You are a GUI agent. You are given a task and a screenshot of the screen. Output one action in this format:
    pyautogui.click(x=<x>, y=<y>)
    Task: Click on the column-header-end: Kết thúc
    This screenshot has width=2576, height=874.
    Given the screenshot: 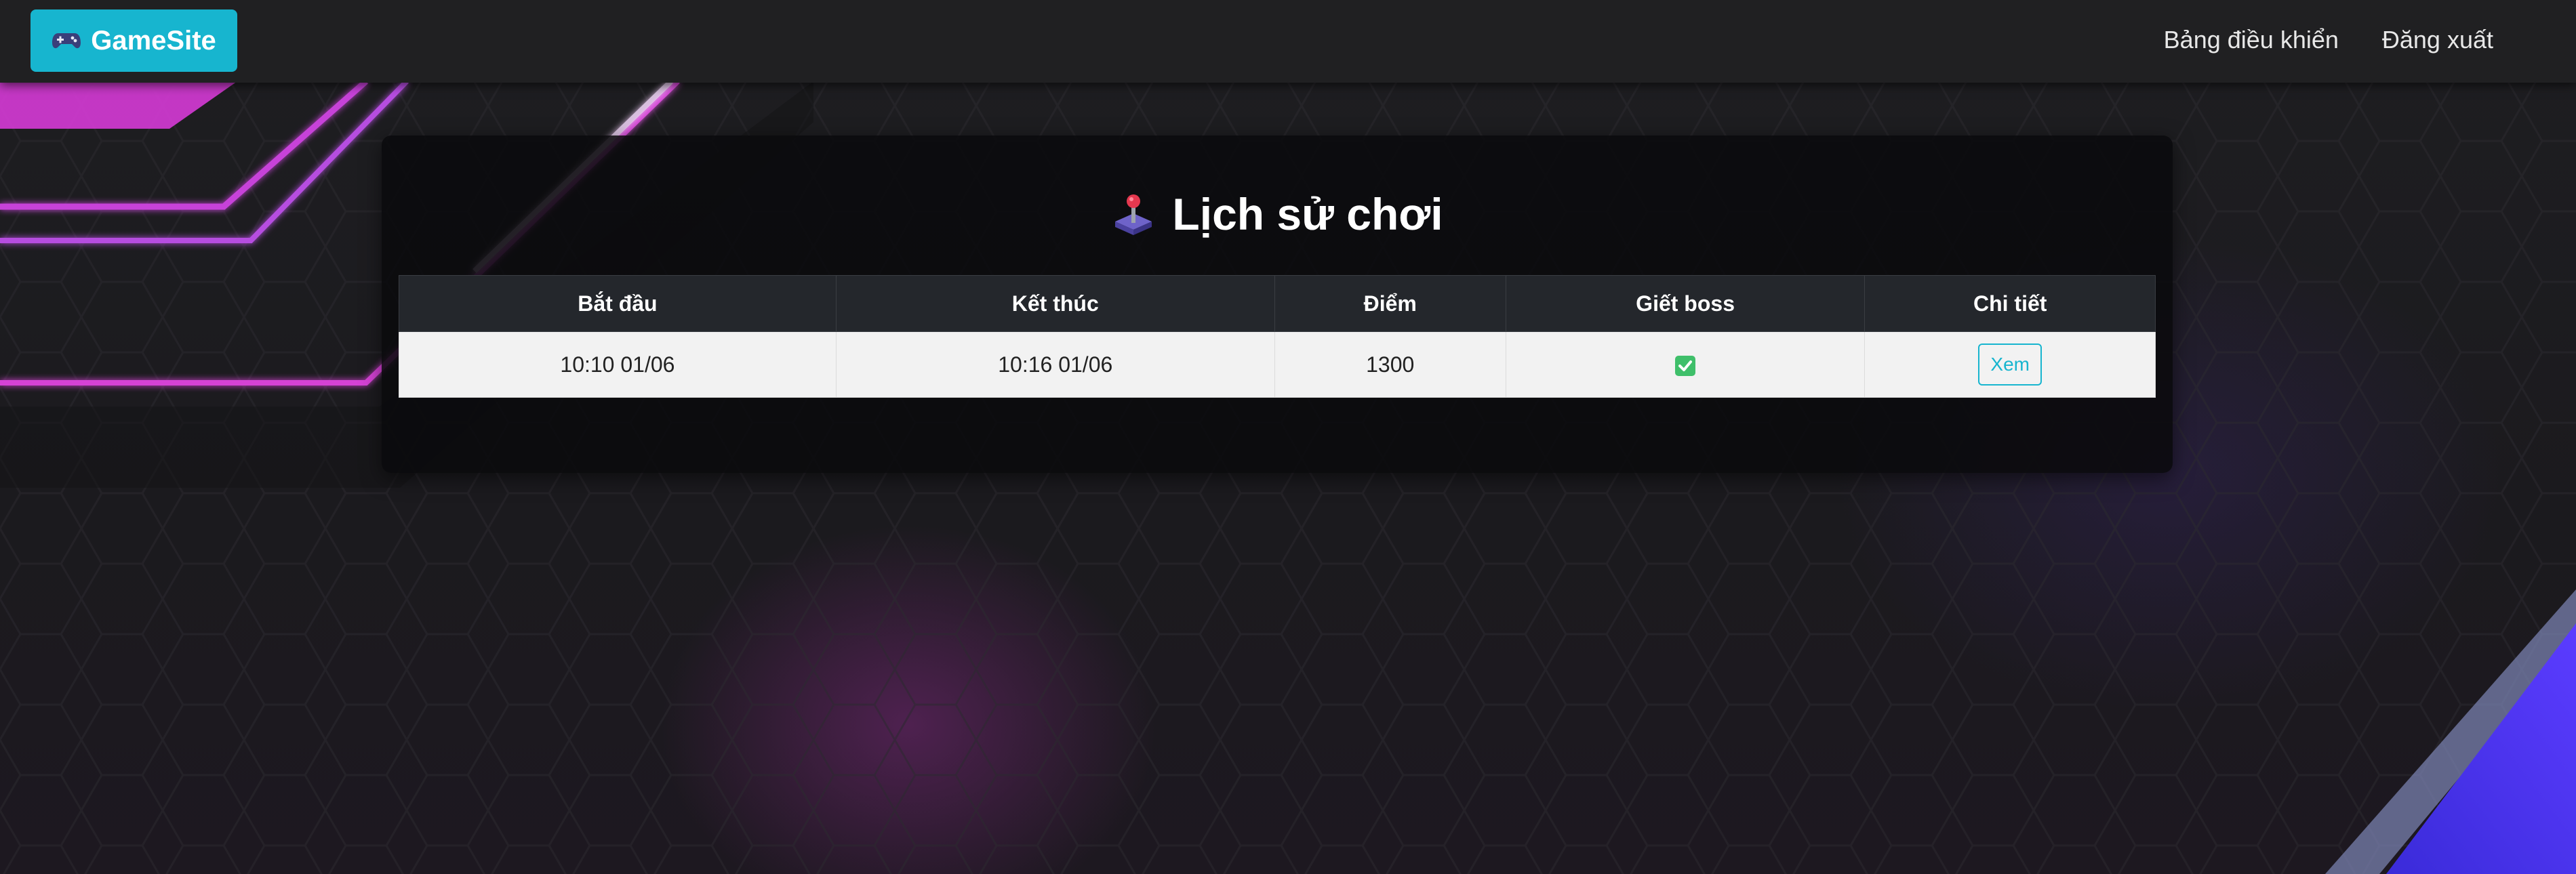 What is the action you would take?
    pyautogui.click(x=1055, y=303)
    